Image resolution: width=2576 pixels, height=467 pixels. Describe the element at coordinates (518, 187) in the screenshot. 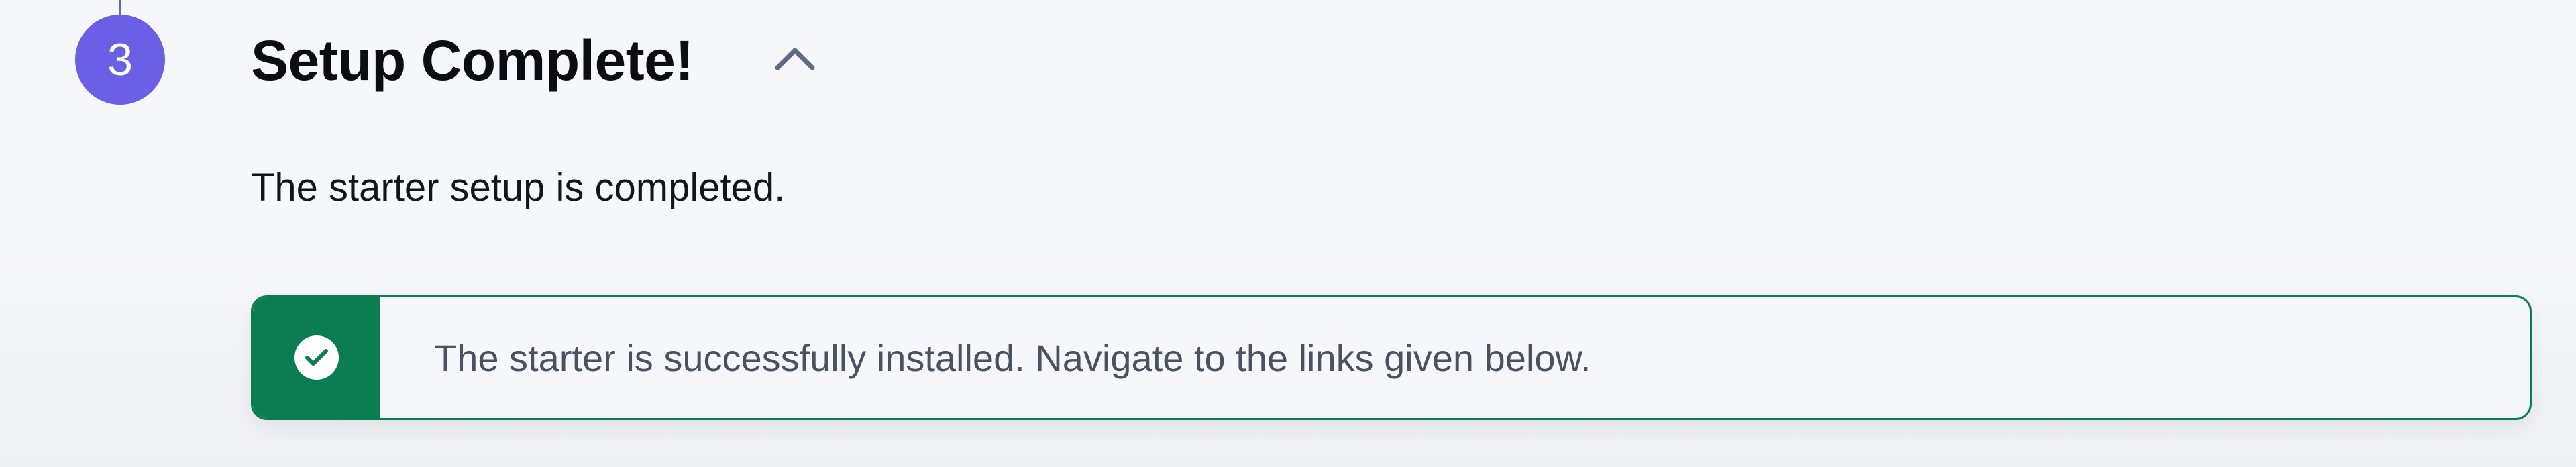

I see `step-description: The starter setup is completed.` at that location.